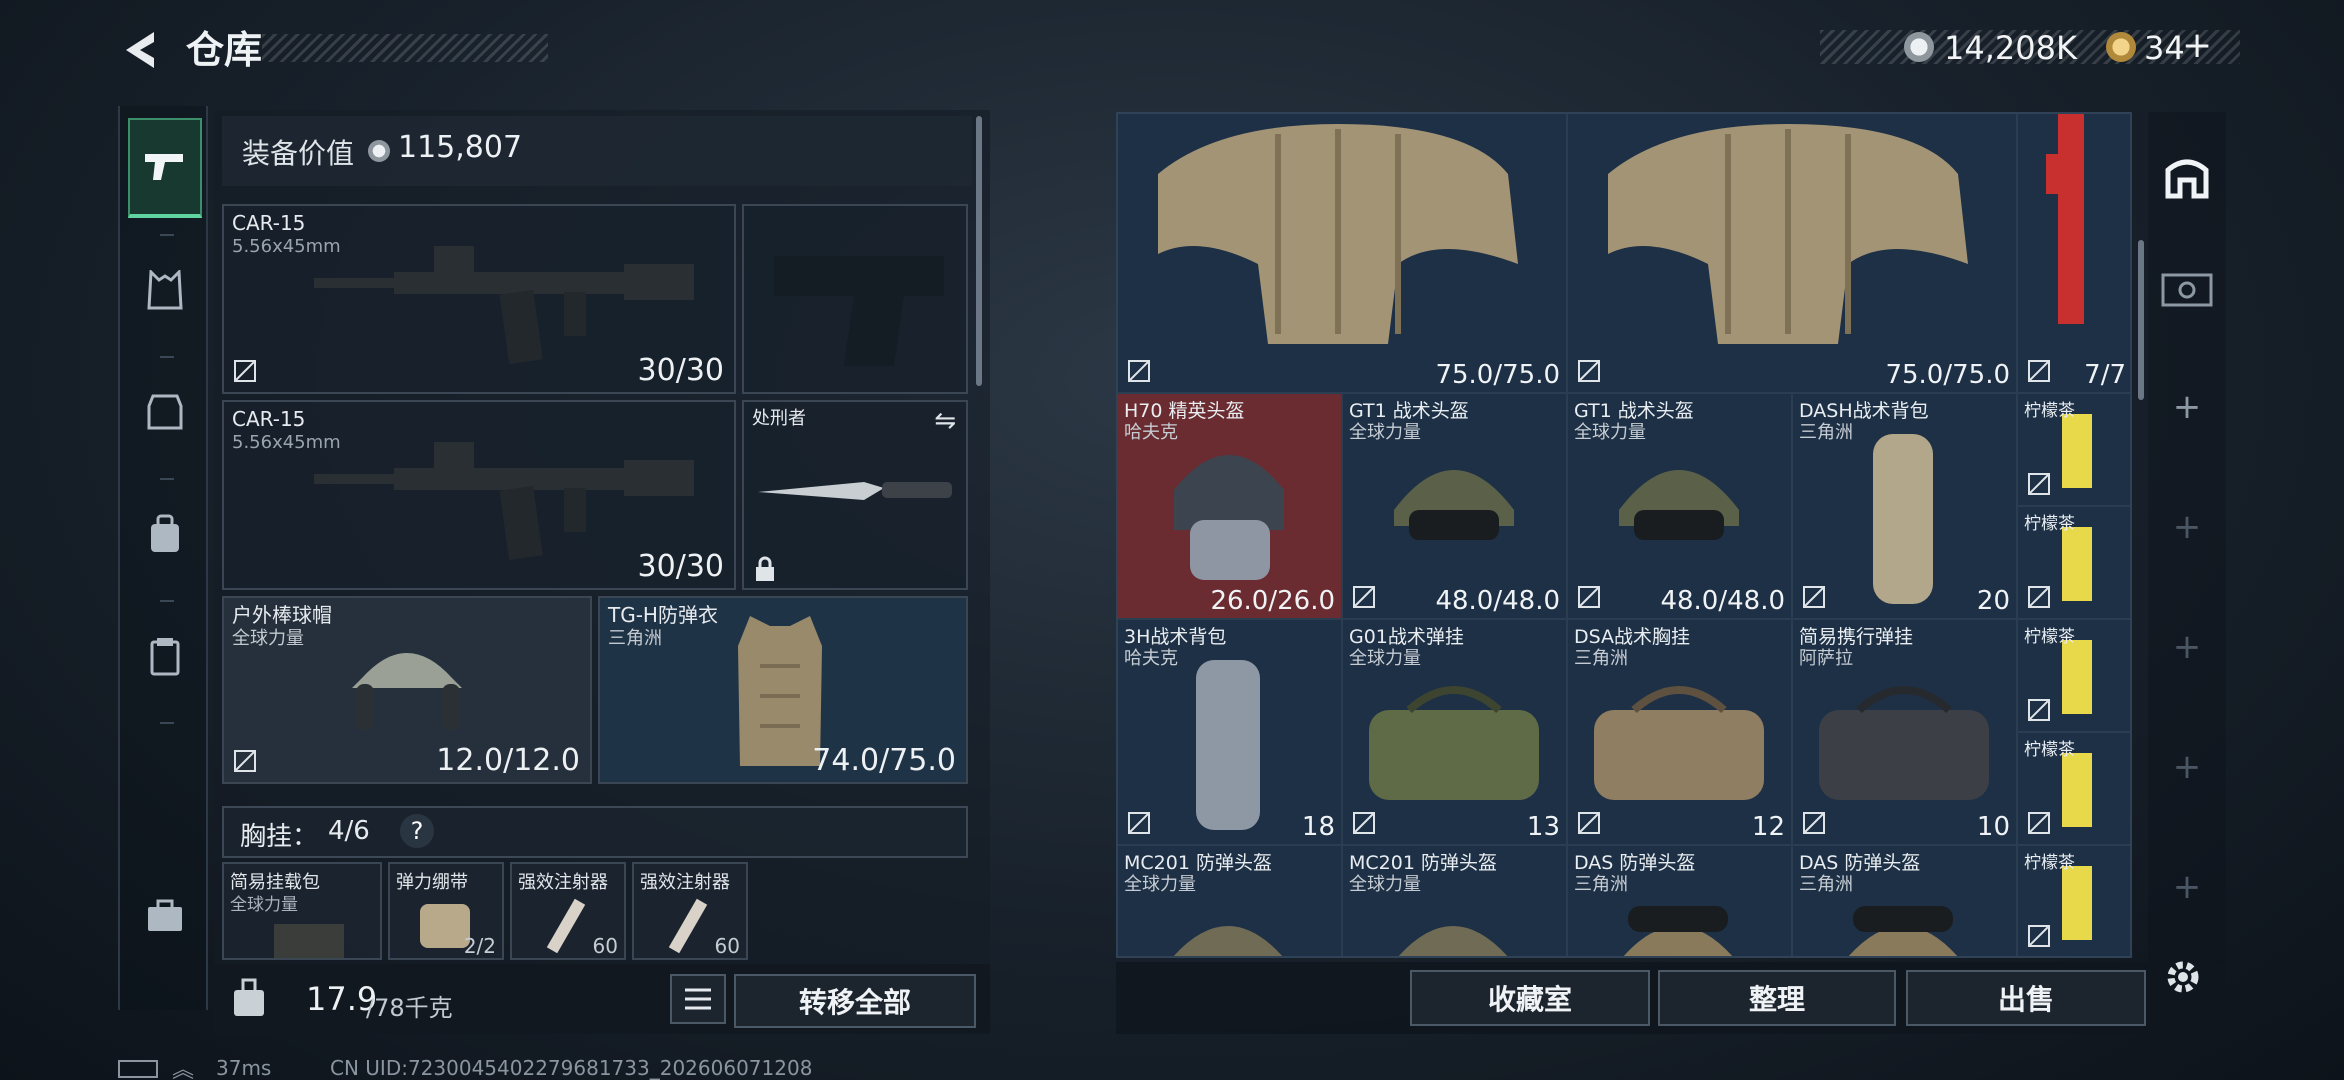 This screenshot has width=2344, height=1080. I want to click on list-view-button, so click(698, 999).